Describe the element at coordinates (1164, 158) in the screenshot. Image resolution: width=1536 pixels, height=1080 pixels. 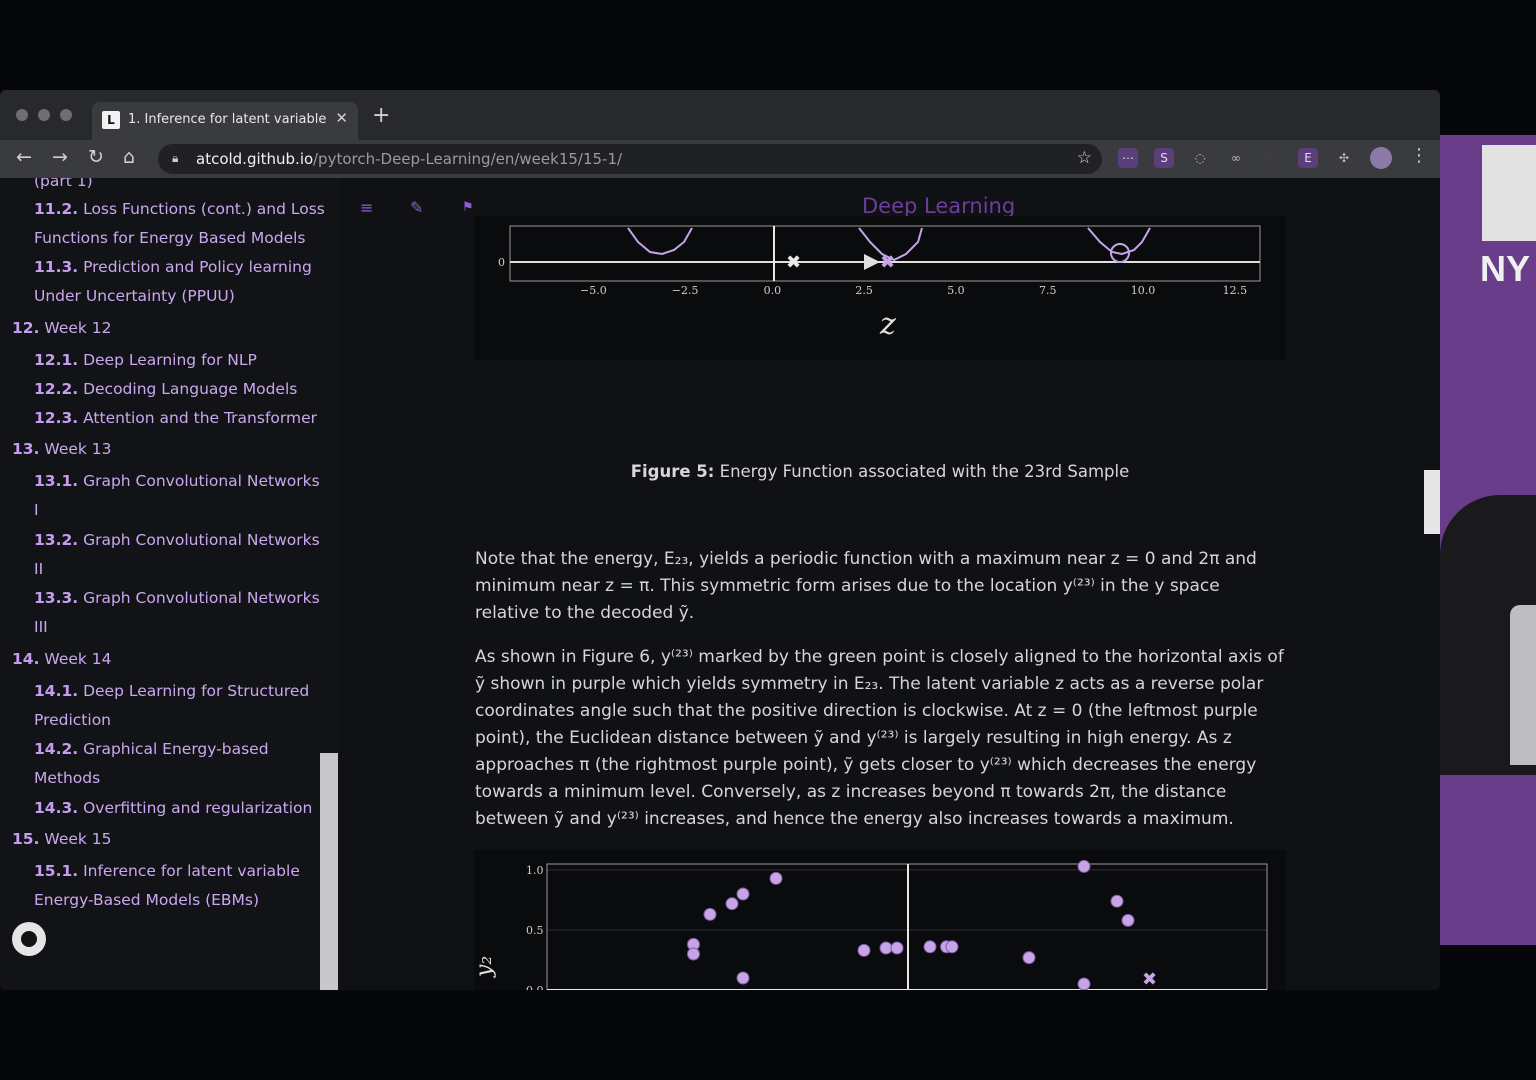
I see `extension-s: S` at that location.